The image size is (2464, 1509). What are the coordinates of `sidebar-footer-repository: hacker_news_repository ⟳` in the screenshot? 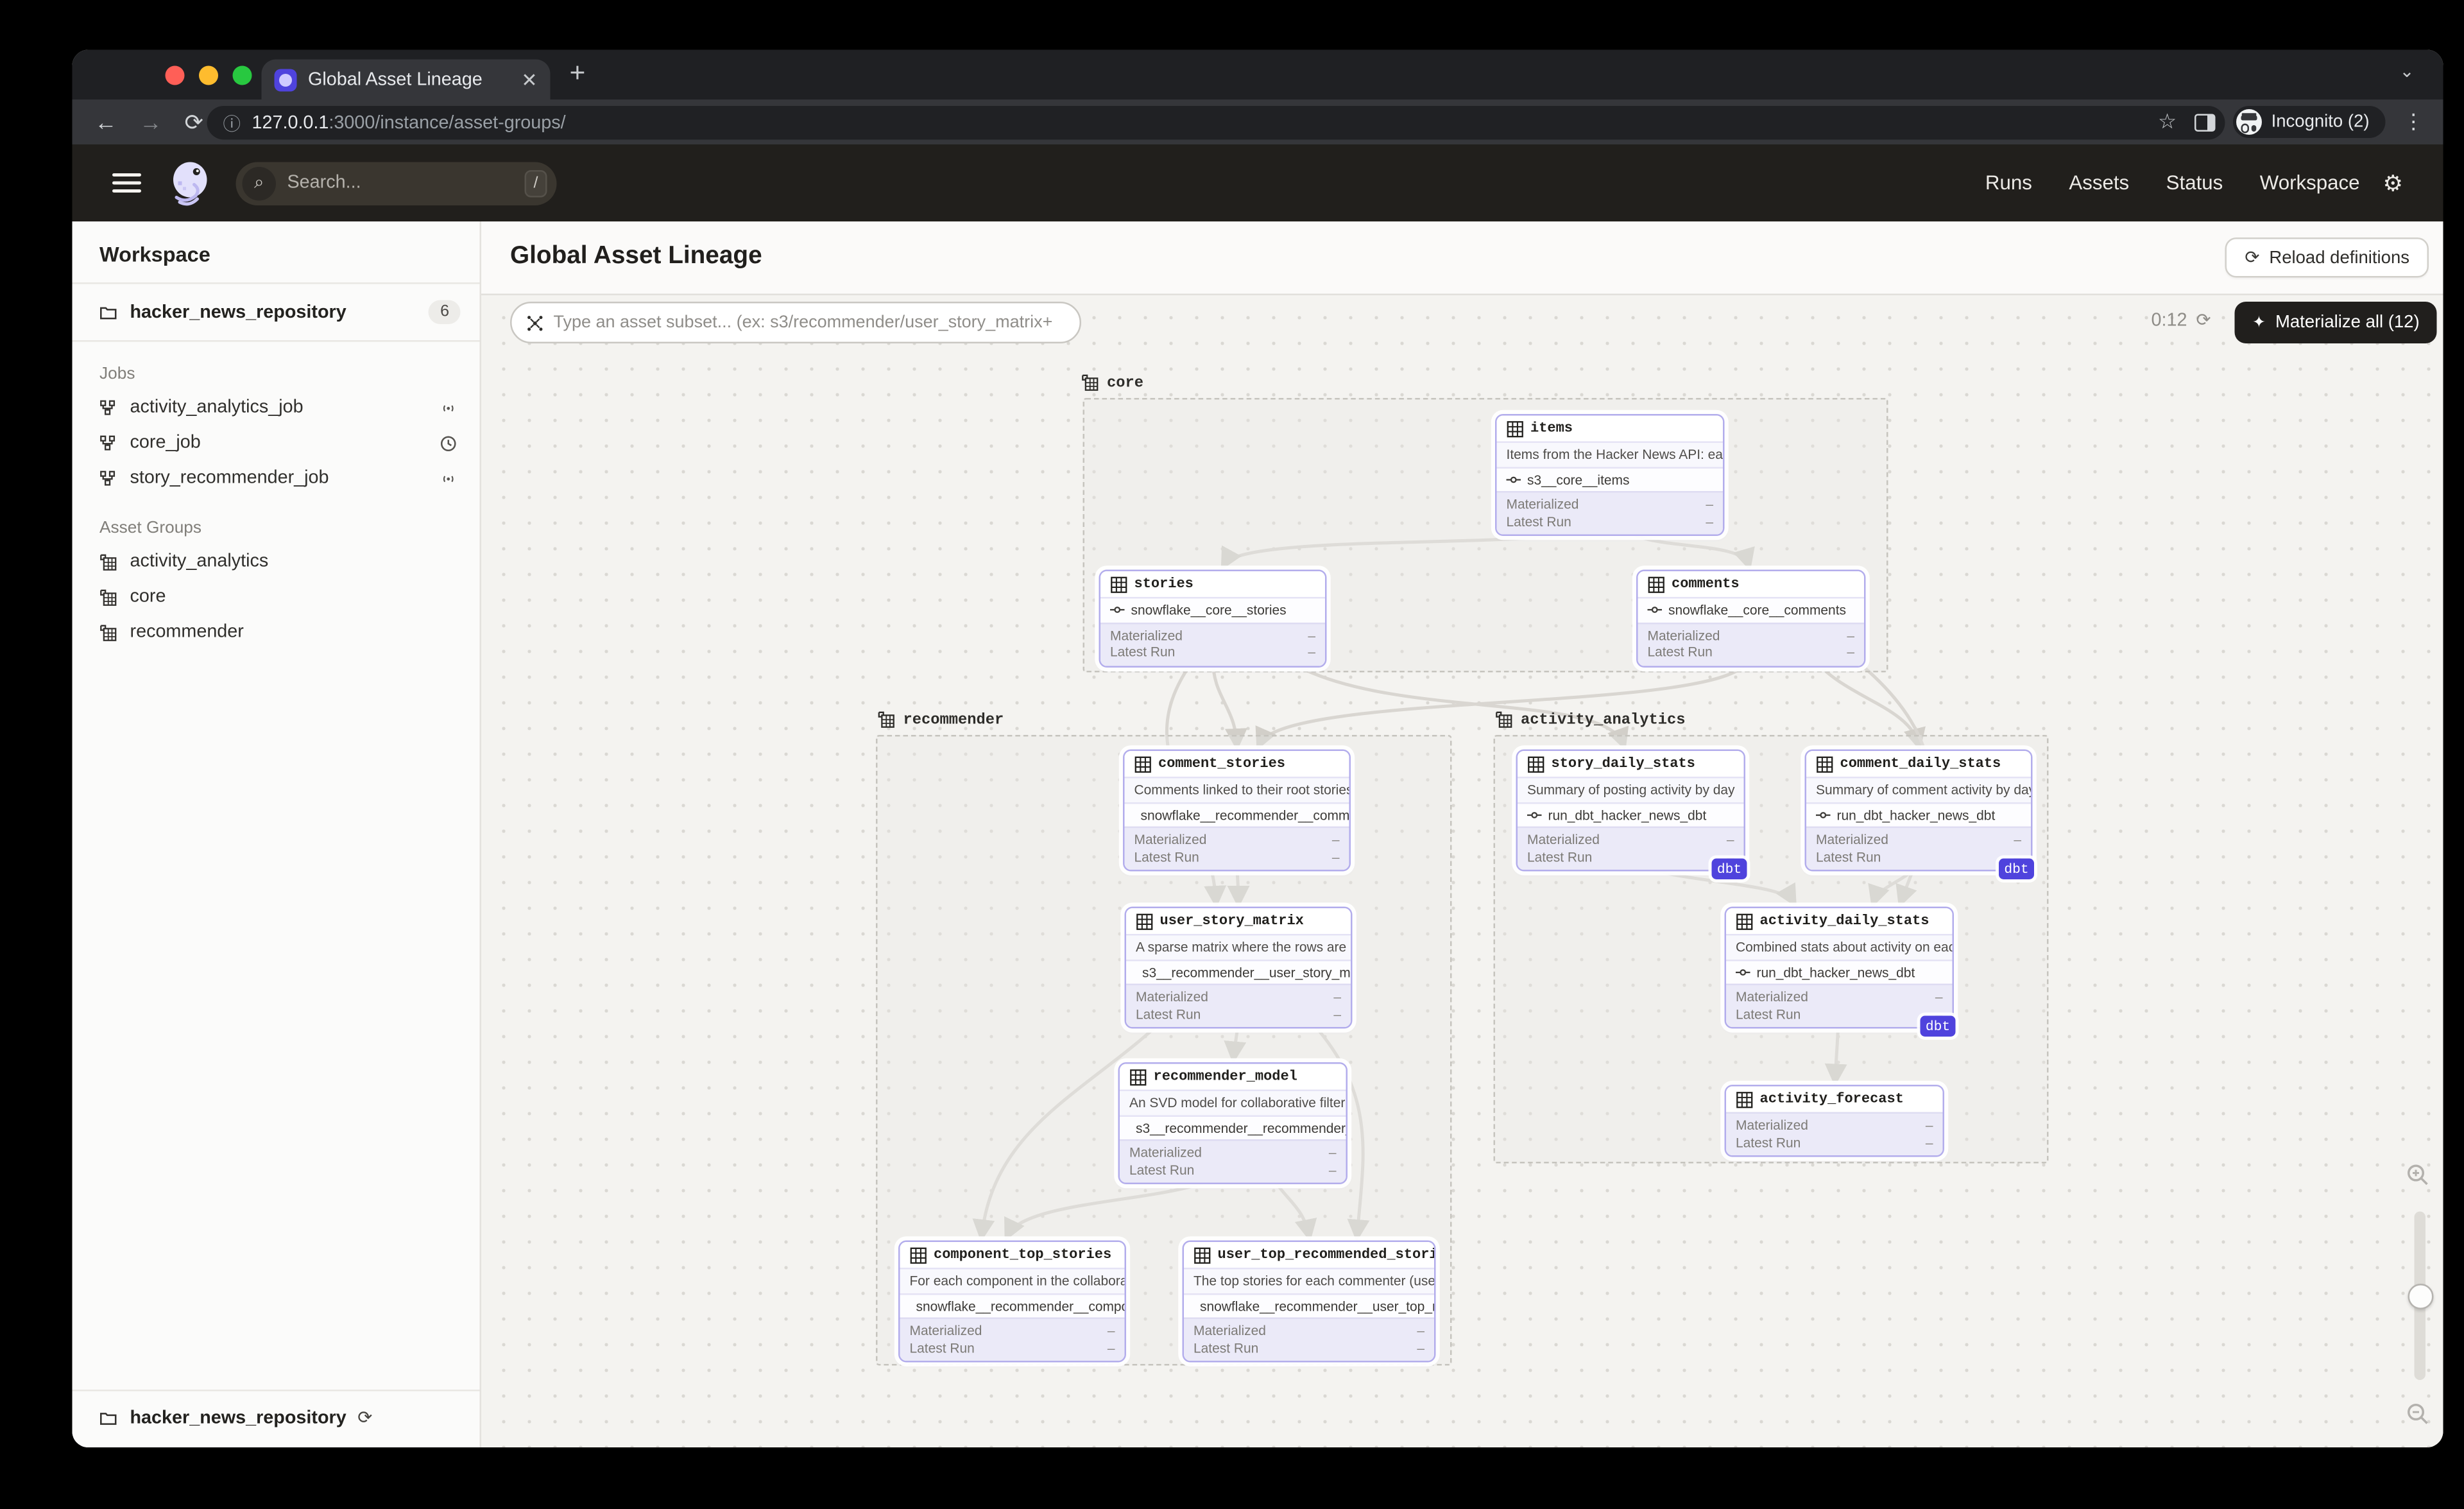 It's located at (276, 1418).